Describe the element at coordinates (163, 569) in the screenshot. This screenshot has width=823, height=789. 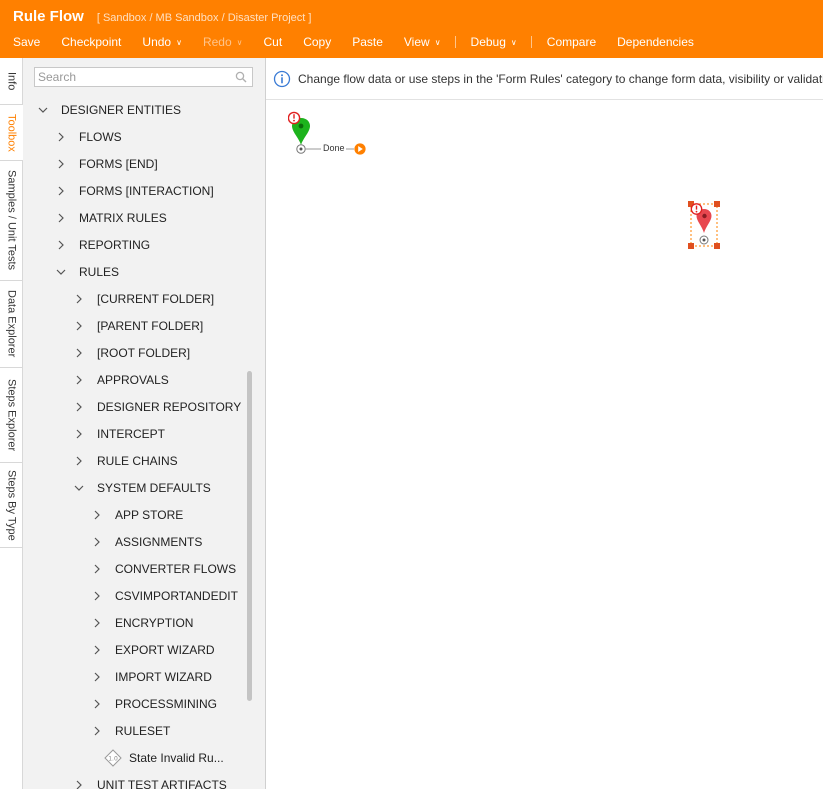
I see `tree-folder-item: CONVERTER FLOWS` at that location.